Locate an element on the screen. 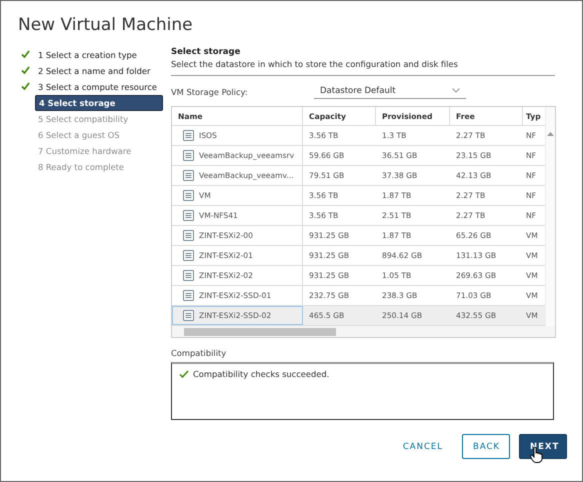  horizontal-scrollbar is located at coordinates (363, 331).